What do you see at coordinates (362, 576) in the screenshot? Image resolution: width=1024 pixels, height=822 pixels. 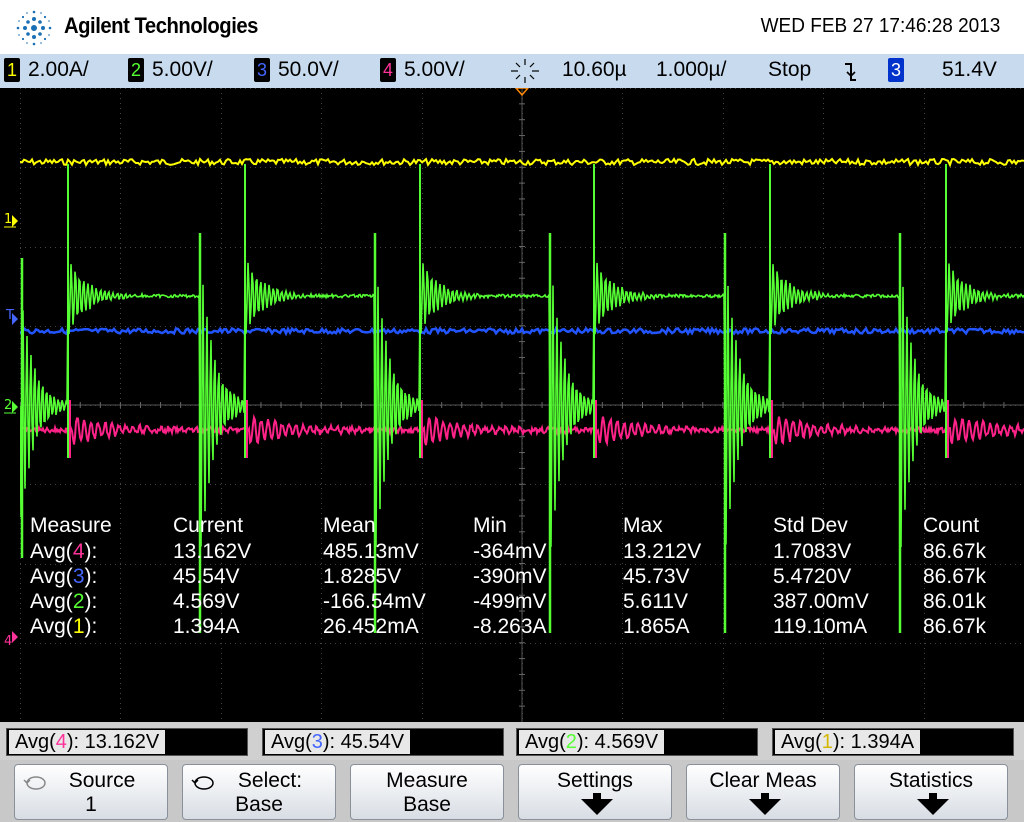 I see `table-cell-mean: 1.8285V` at bounding box center [362, 576].